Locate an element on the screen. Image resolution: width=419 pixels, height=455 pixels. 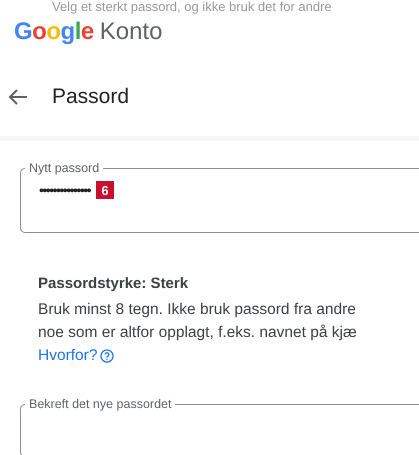
back-button is located at coordinates (18, 97).